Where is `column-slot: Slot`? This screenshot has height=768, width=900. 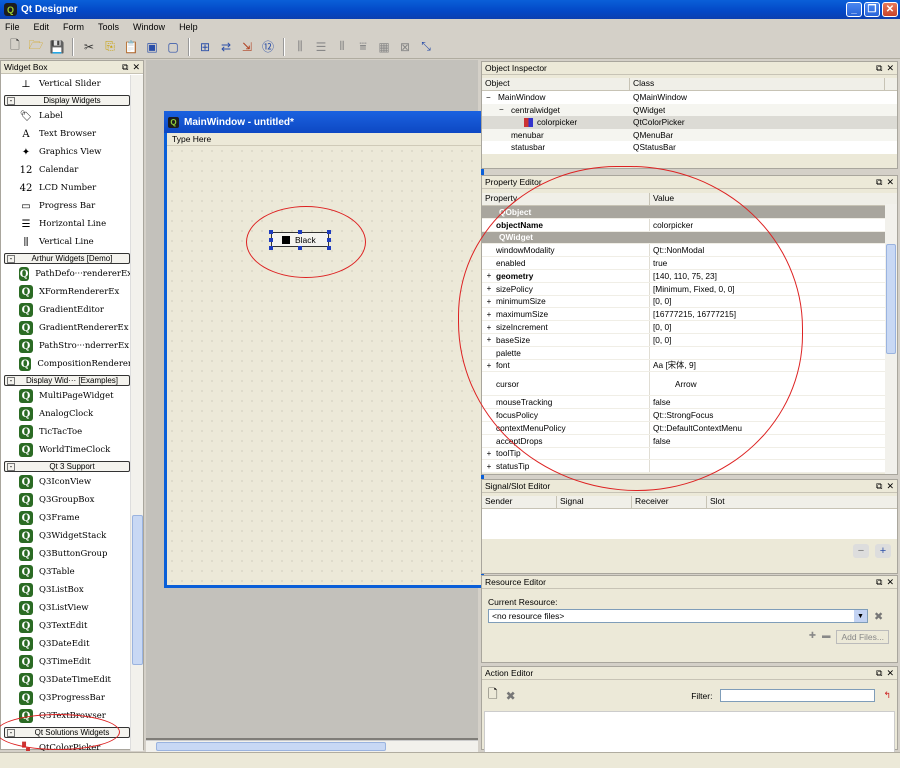 column-slot: Slot is located at coordinates (802, 502).